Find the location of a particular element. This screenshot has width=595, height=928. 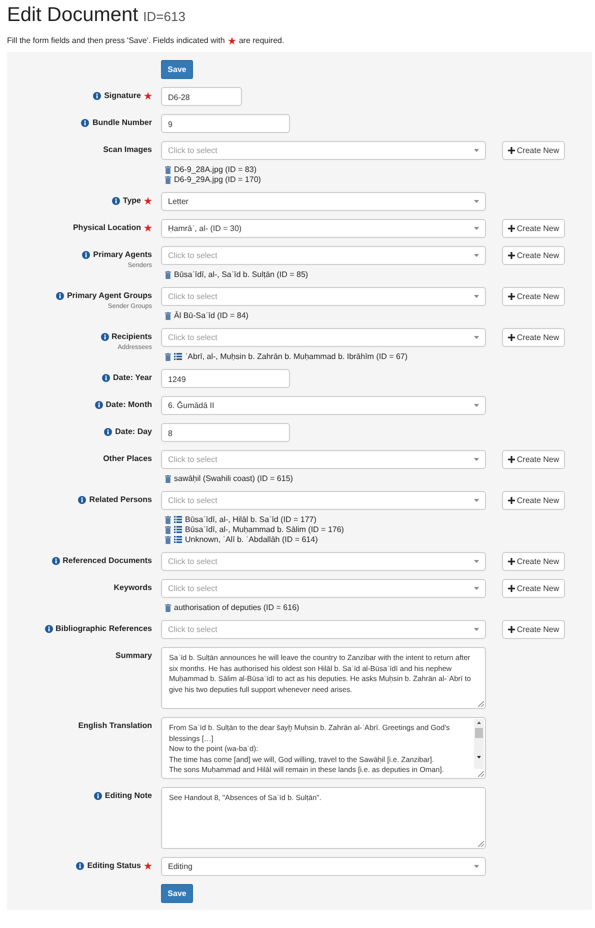

field-label: Date: Year is located at coordinates (132, 377).